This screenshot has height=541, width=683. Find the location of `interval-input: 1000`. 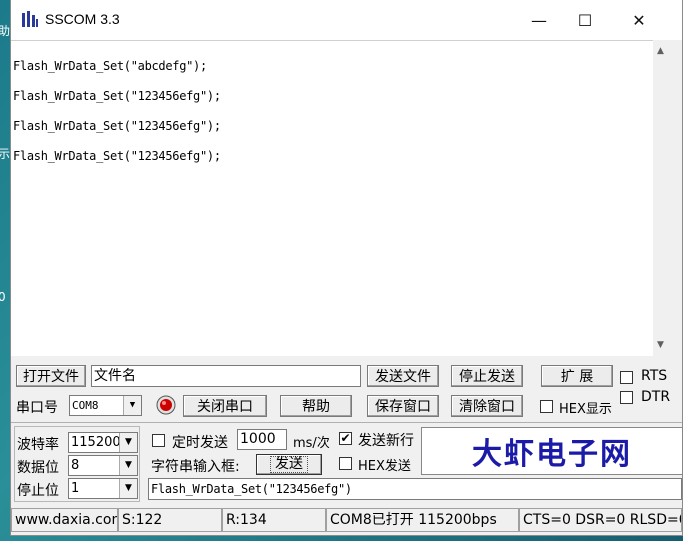

interval-input: 1000 is located at coordinates (262, 439).